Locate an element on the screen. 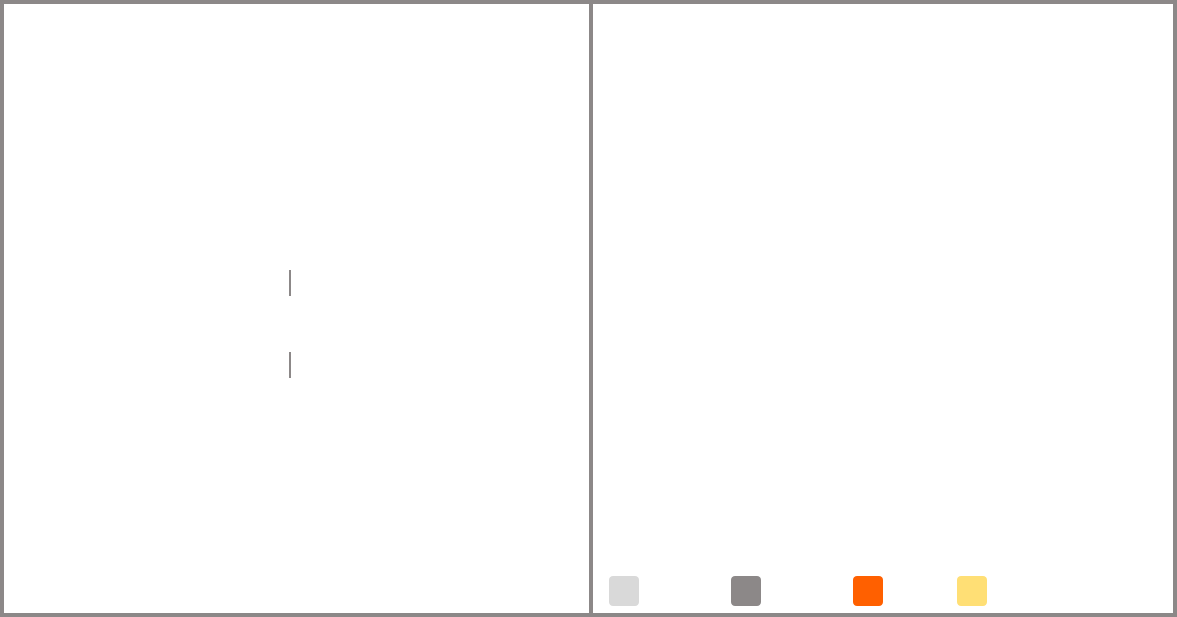  color-swatch-gray is located at coordinates (746, 591).